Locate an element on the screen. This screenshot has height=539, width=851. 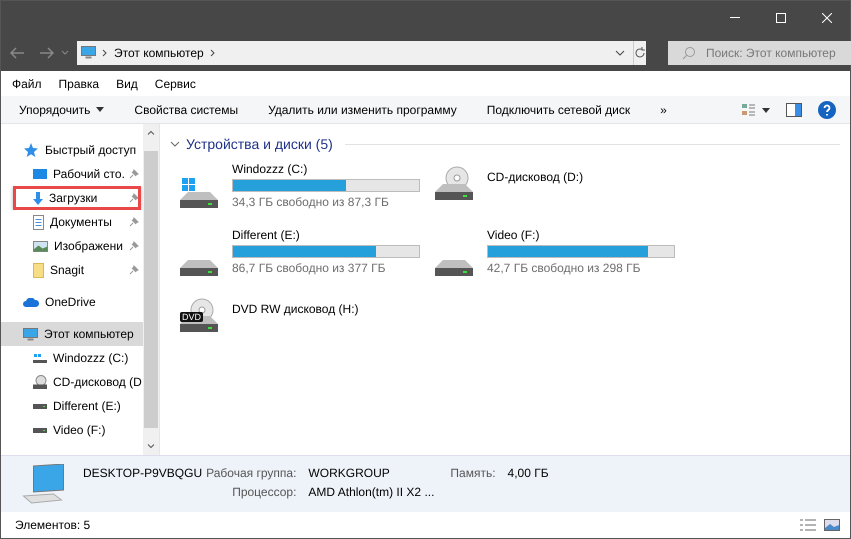
sidebar-item: Загрузки is located at coordinates (72, 198).